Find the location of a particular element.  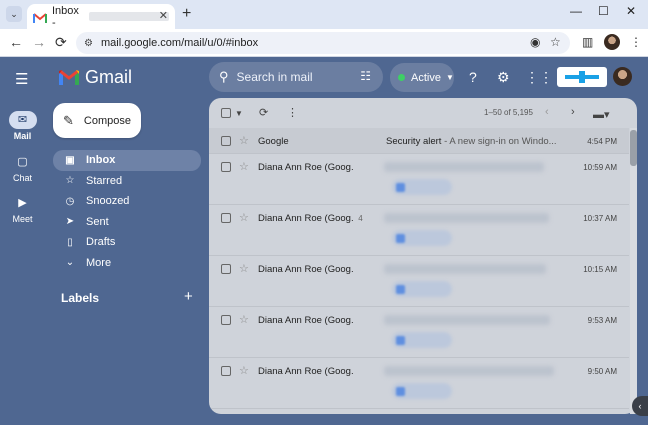

older-page-button: › is located at coordinates (573, 112).